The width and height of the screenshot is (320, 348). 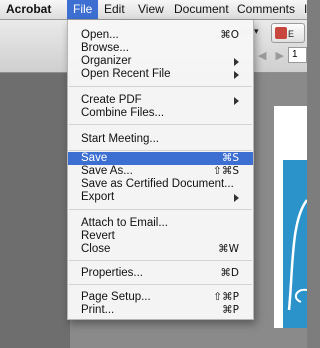 What do you see at coordinates (160, 249) in the screenshot?
I see `menu-item-close: Close ⌘W` at bounding box center [160, 249].